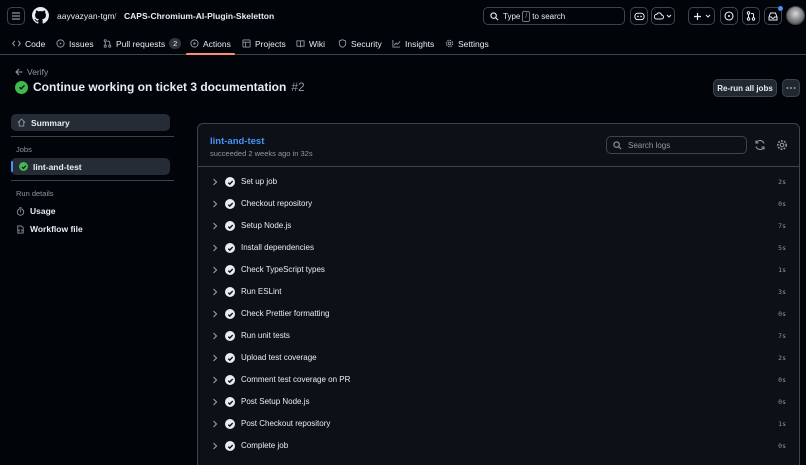 The height and width of the screenshot is (465, 806). What do you see at coordinates (360, 43) in the screenshot?
I see `tab-security: Security` at bounding box center [360, 43].